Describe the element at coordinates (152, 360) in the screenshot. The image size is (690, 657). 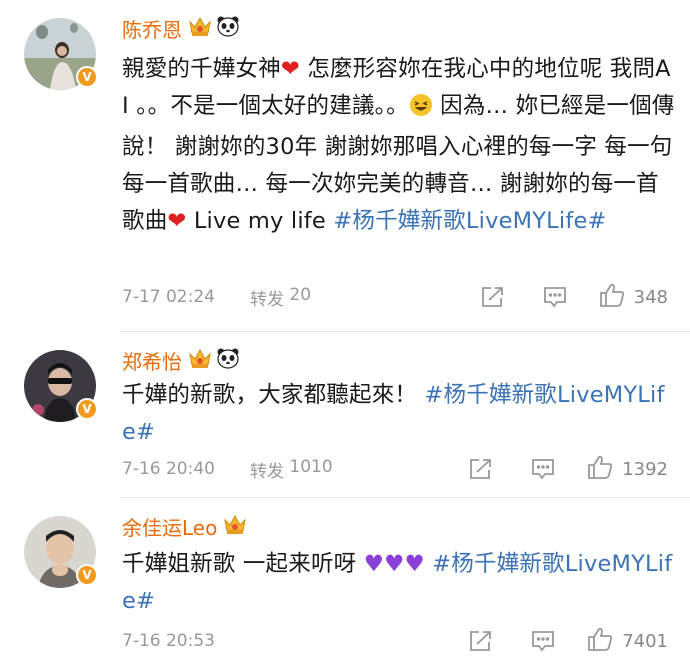
I see `username: 郑希怡` at that location.